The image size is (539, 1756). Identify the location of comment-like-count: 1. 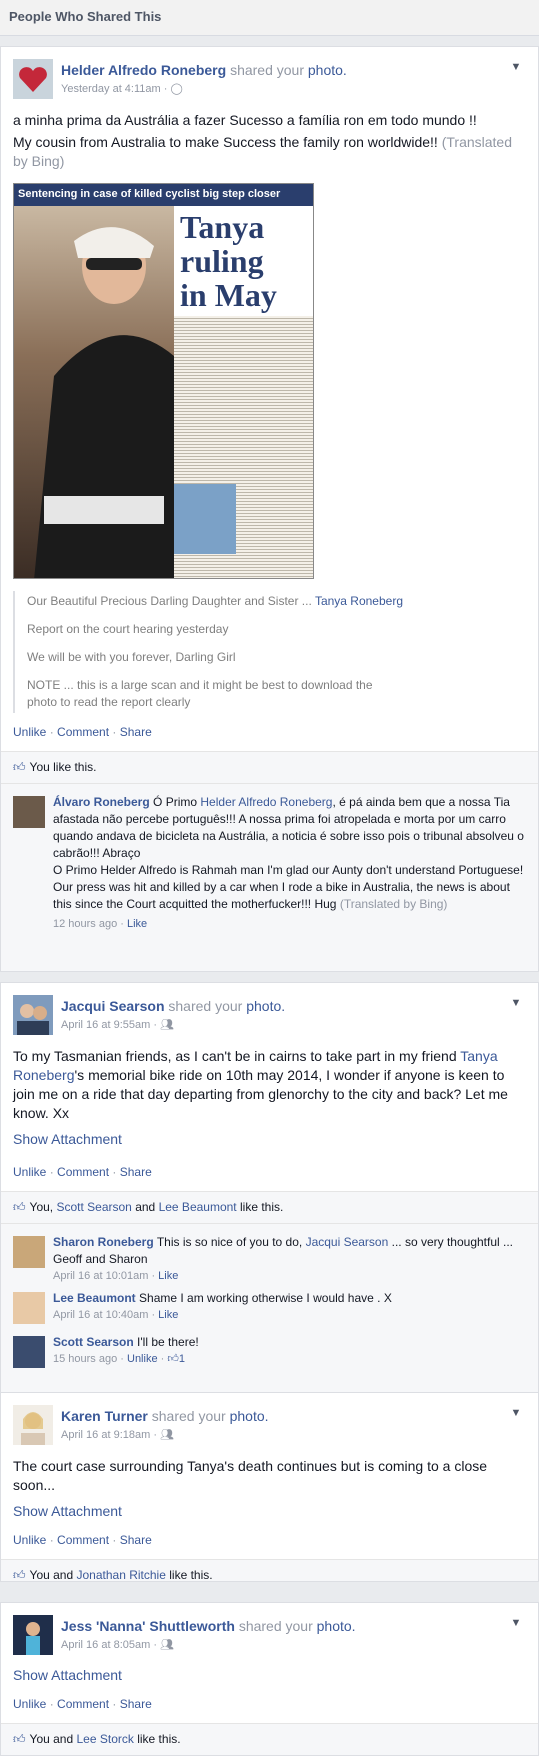
(182, 1359).